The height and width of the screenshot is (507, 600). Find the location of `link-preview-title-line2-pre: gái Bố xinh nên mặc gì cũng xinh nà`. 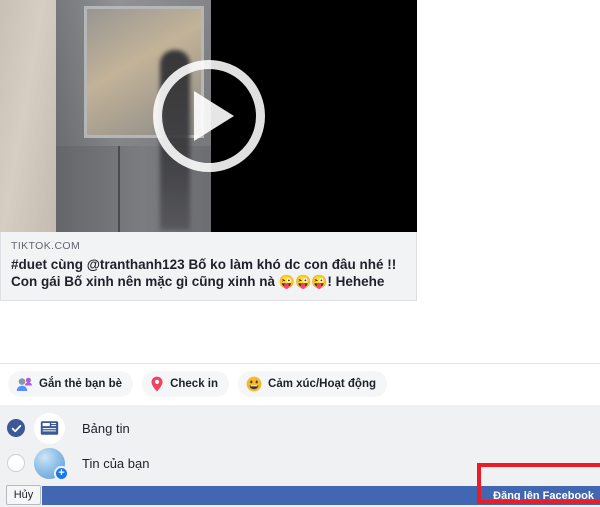

link-preview-title-line2-pre: gái Bố xinh nên mặc gì cũng xinh nà is located at coordinates (160, 281).